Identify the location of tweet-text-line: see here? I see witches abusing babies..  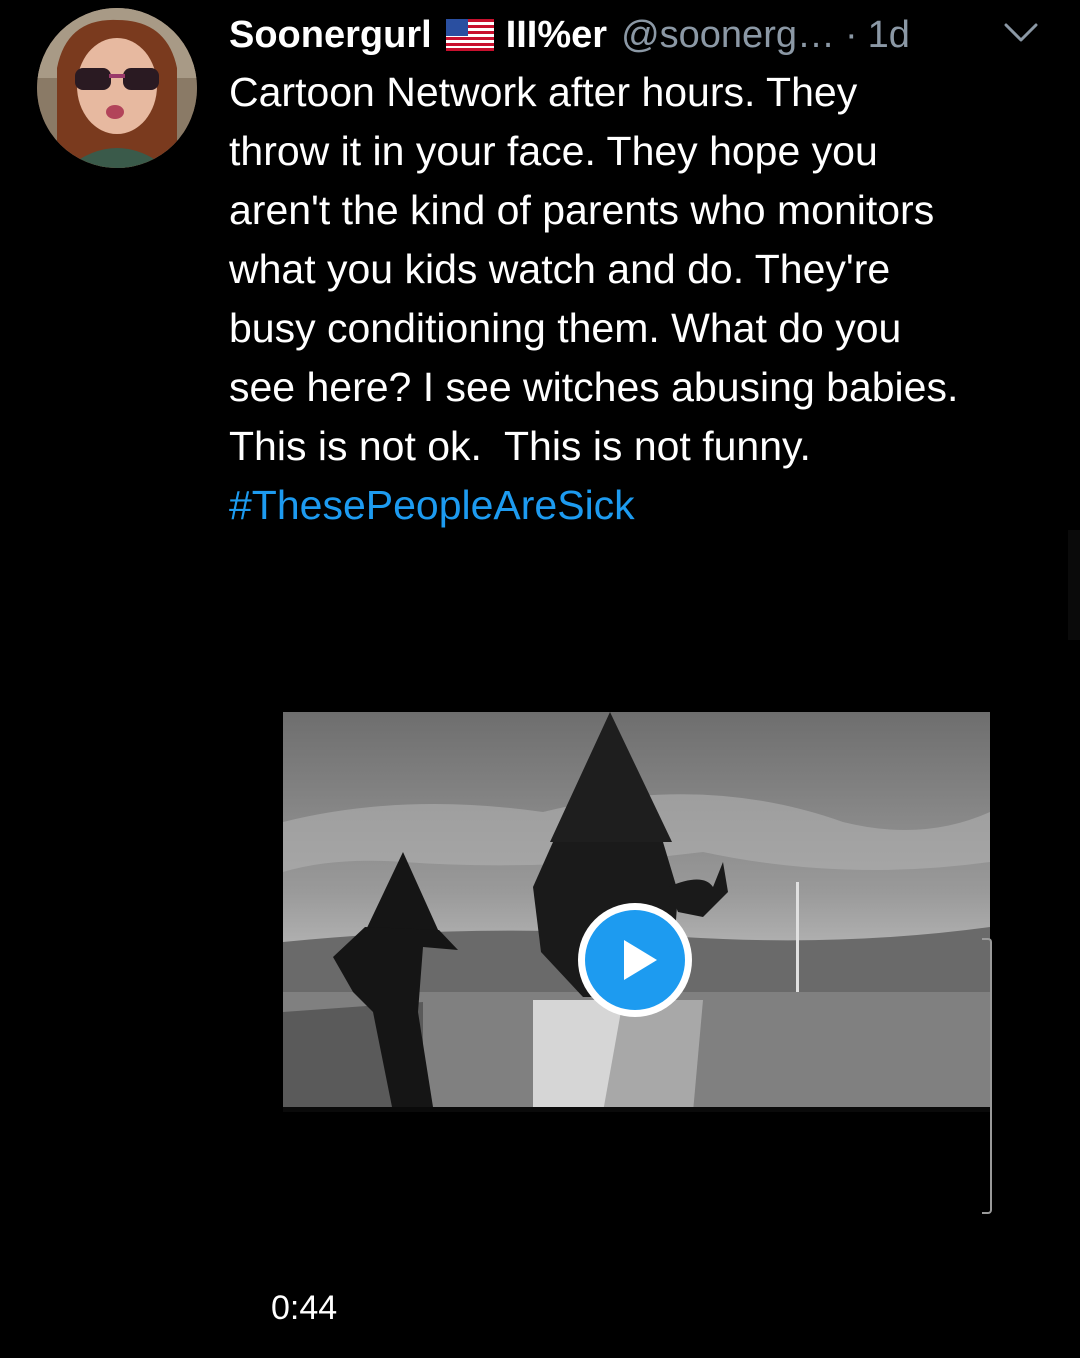
(594, 387).